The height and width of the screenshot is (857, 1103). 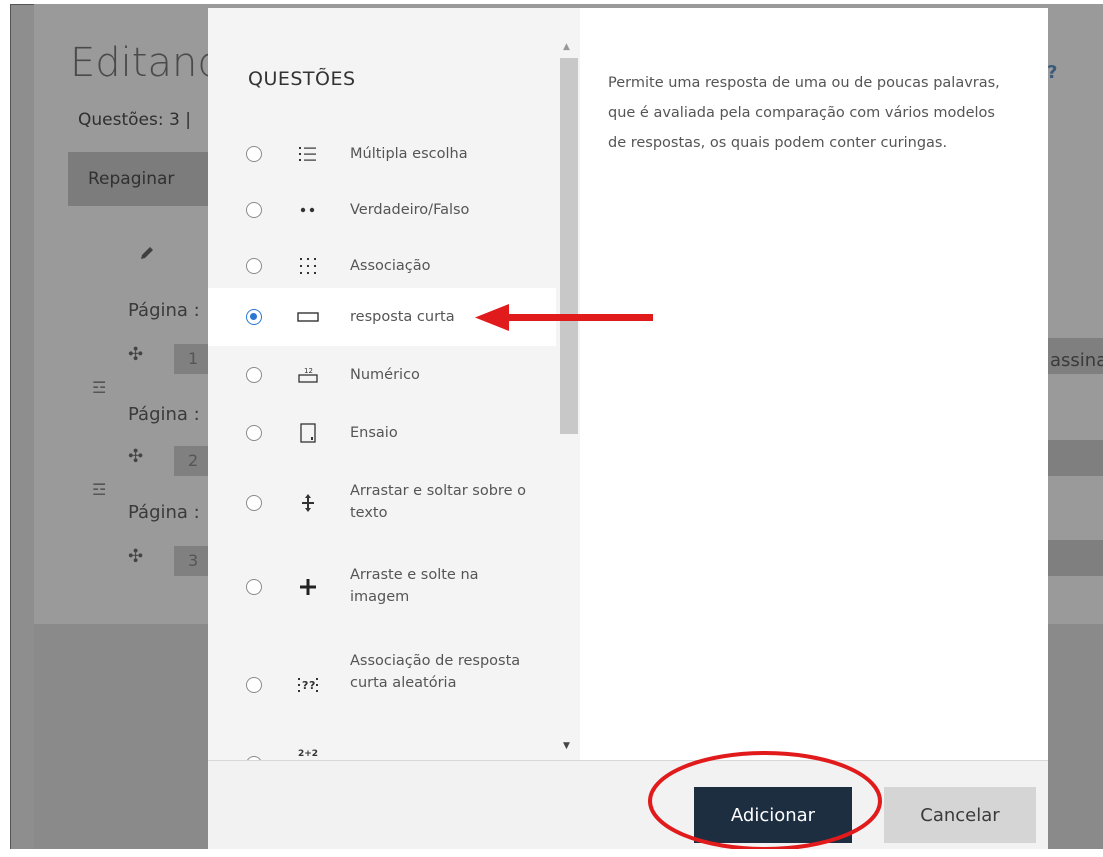 What do you see at coordinates (566, 47) in the screenshot?
I see `scroll-up-icon: ▲` at bounding box center [566, 47].